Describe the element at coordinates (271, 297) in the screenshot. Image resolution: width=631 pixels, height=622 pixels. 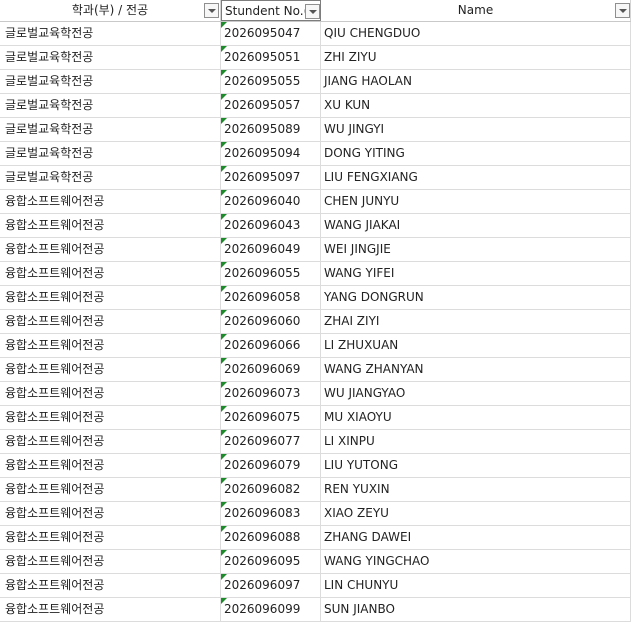
I see `cell-student-no: 2026096058` at that location.